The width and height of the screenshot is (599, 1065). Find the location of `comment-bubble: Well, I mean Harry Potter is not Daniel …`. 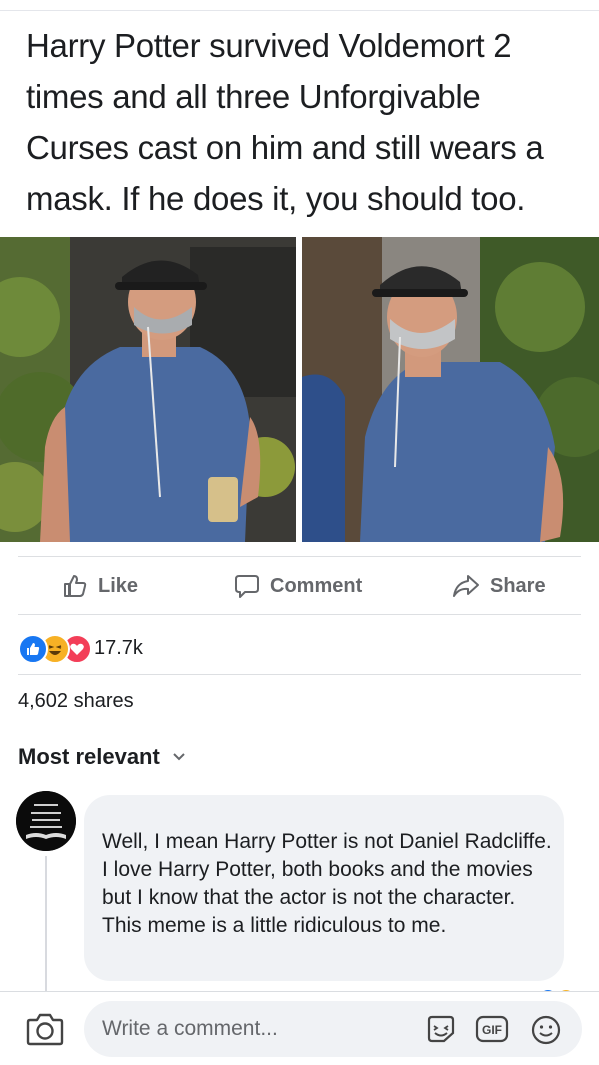

comment-bubble: Well, I mean Harry Potter is not Daniel … is located at coordinates (324, 888).